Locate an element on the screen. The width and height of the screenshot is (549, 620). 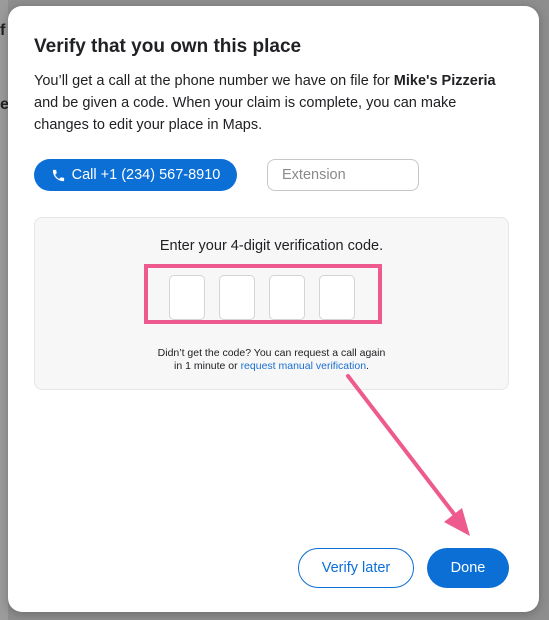
code-prompt: Enter your 4-digit verification code. is located at coordinates (271, 246).